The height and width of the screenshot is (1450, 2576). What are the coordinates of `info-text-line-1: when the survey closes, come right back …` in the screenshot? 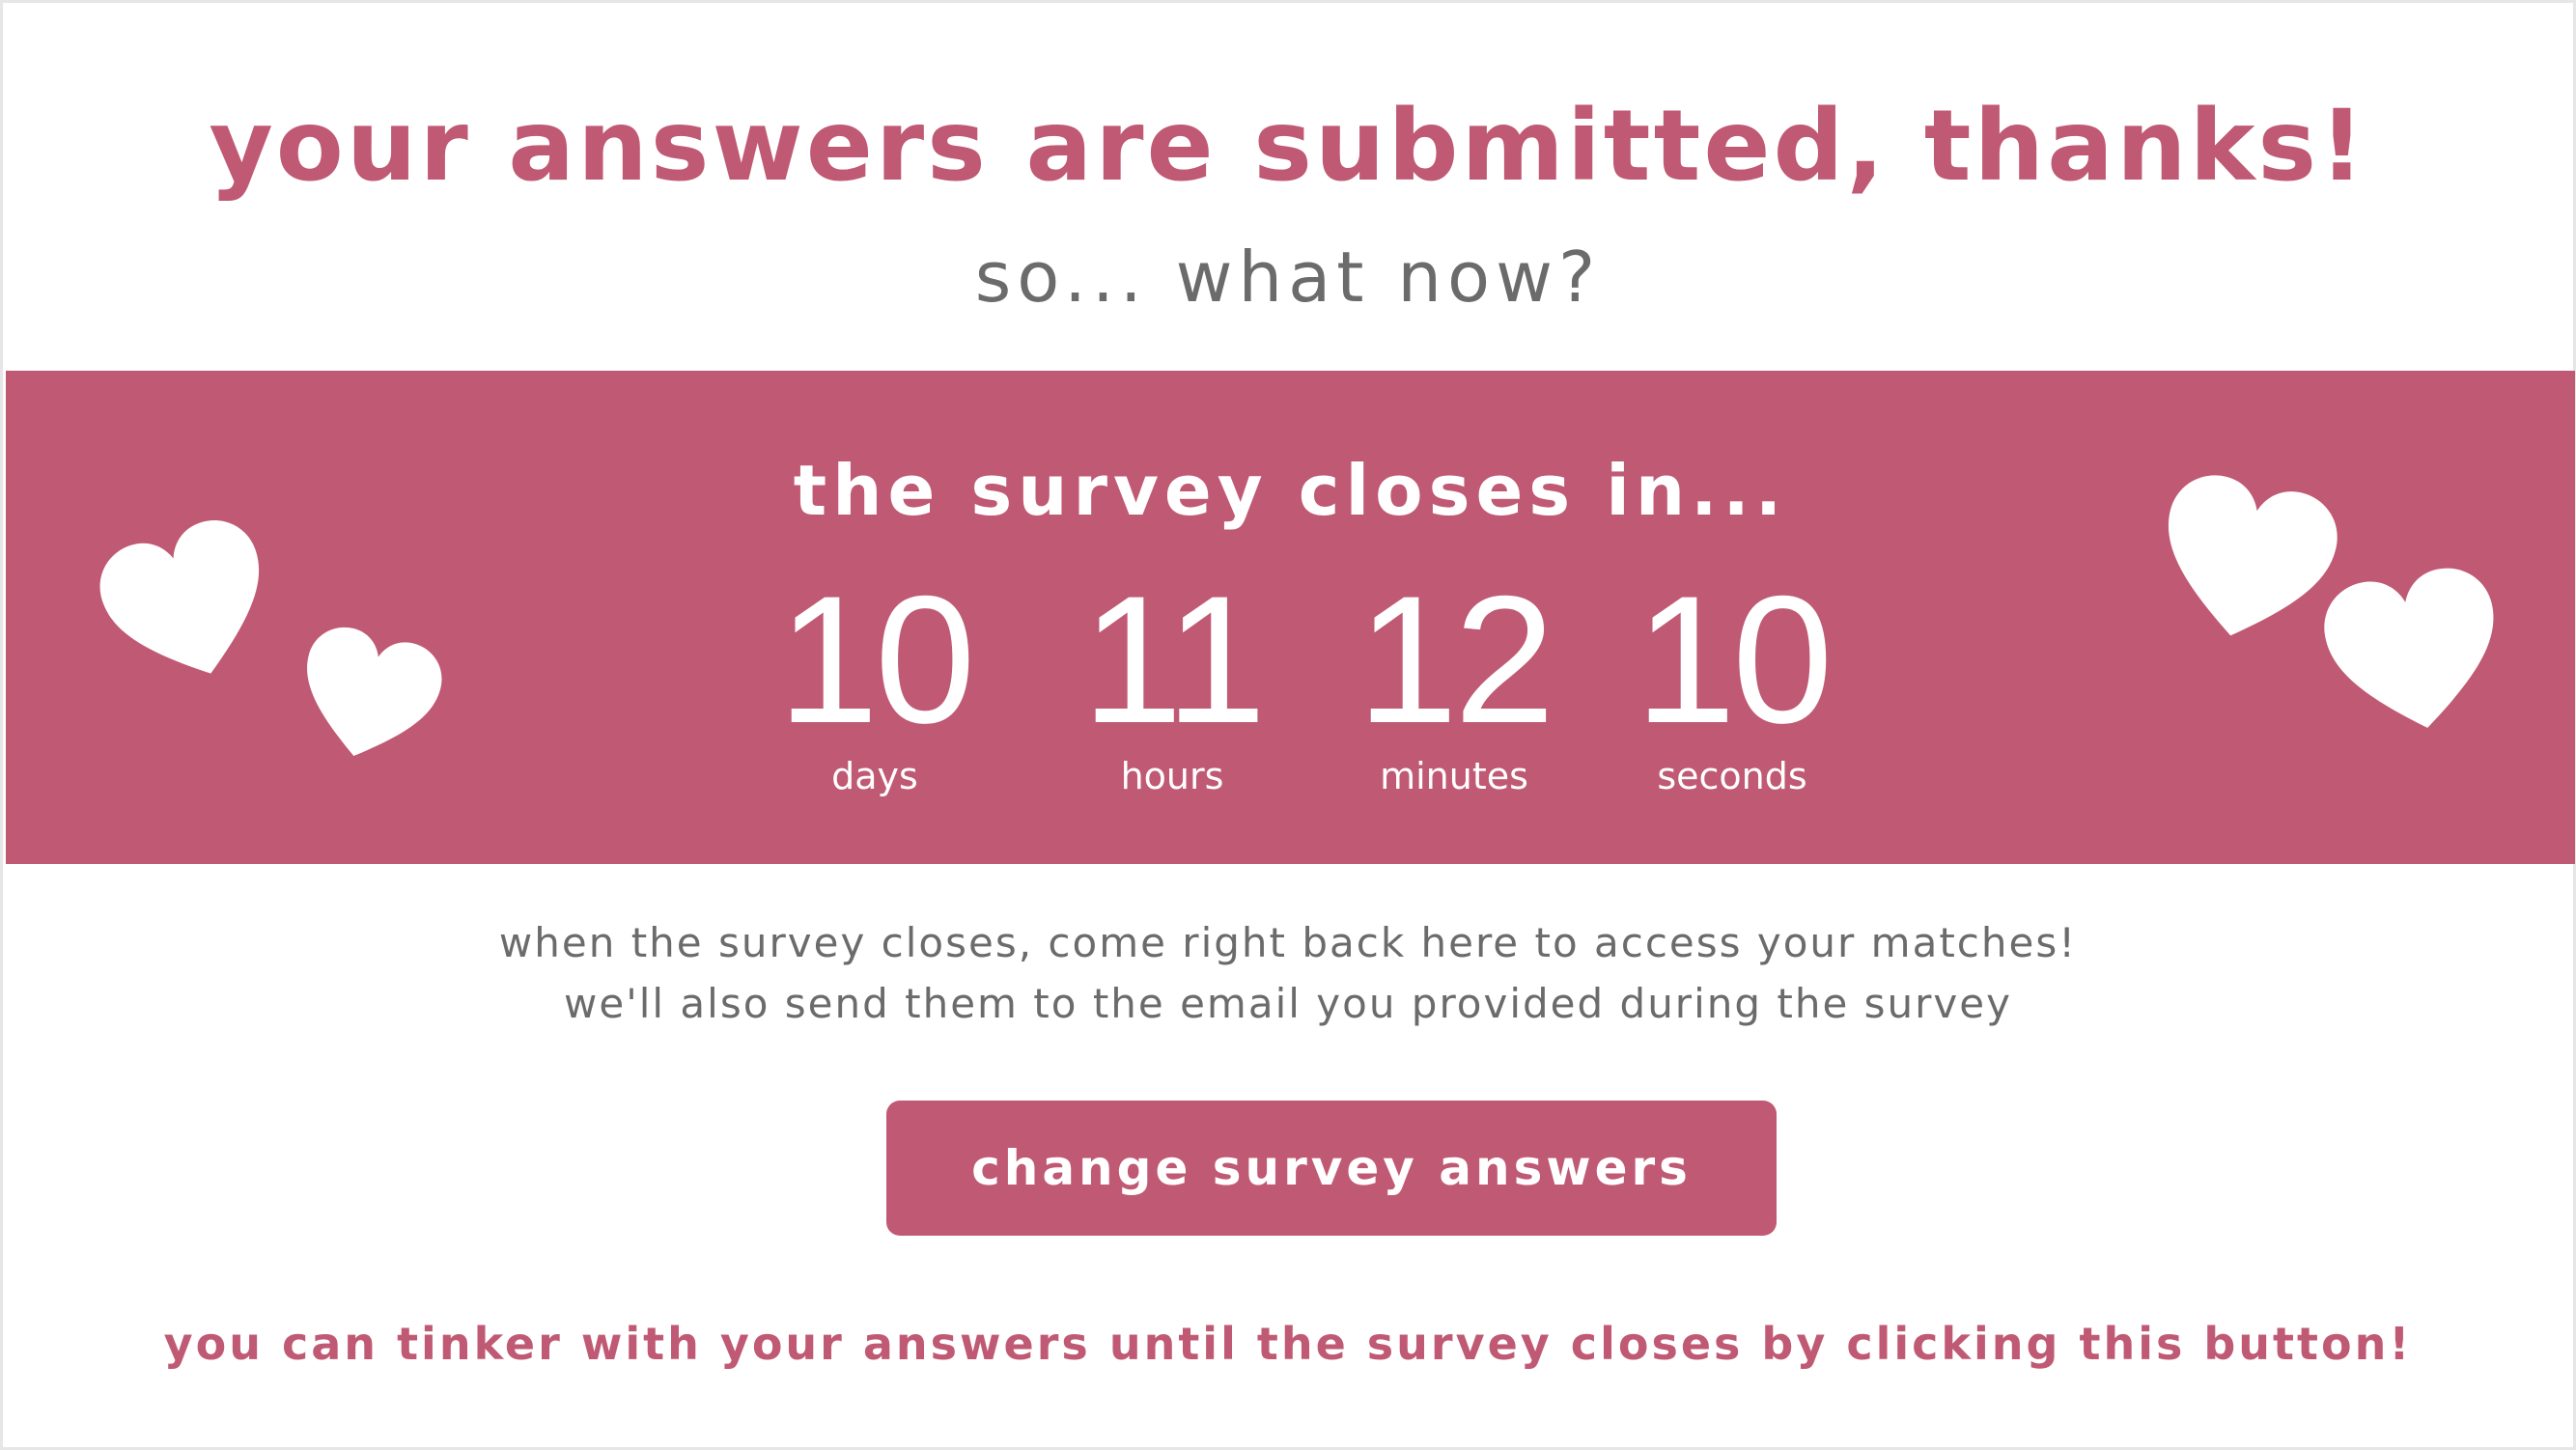 It's located at (1288, 942).